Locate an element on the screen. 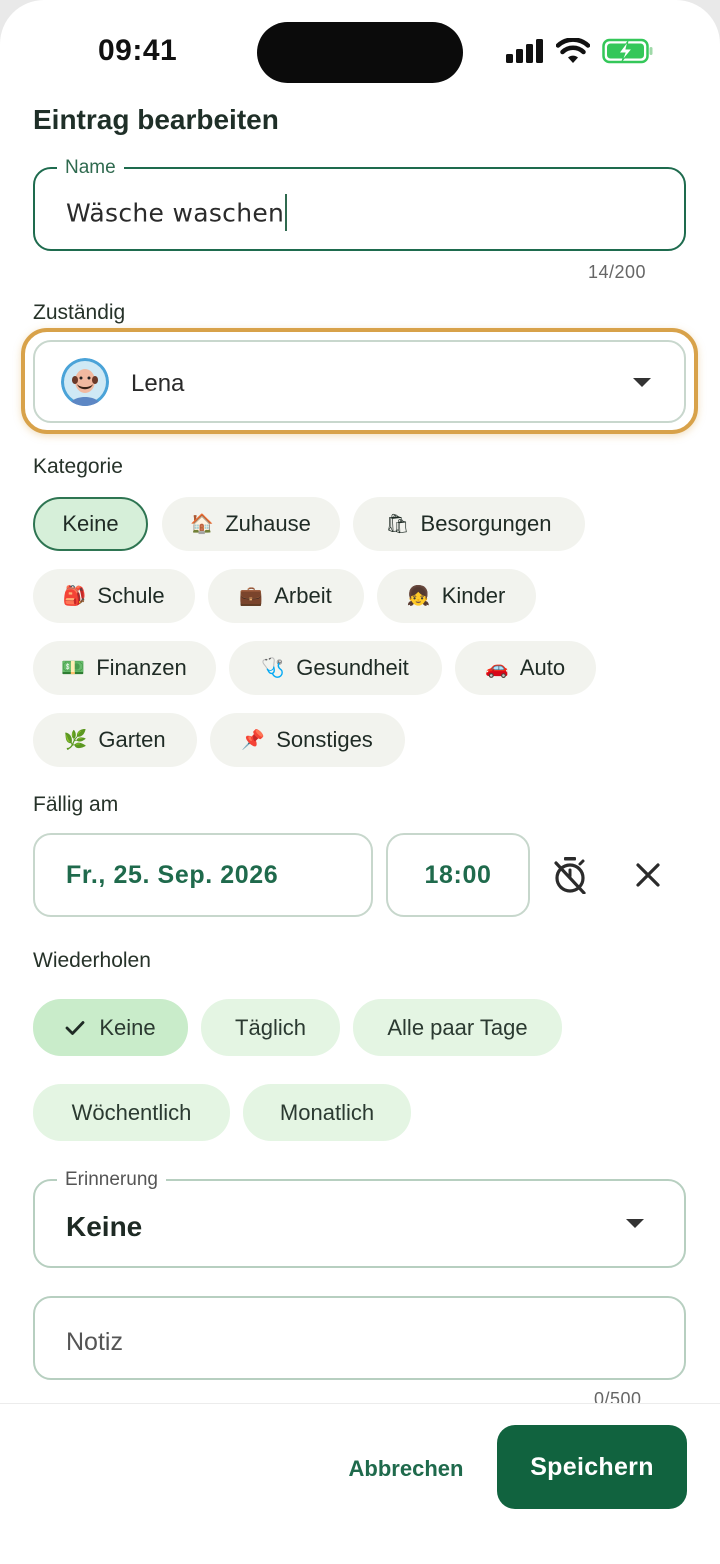 This screenshot has height=1564, width=720. category-chip-kinder: 👧 Kinder is located at coordinates (456, 596).